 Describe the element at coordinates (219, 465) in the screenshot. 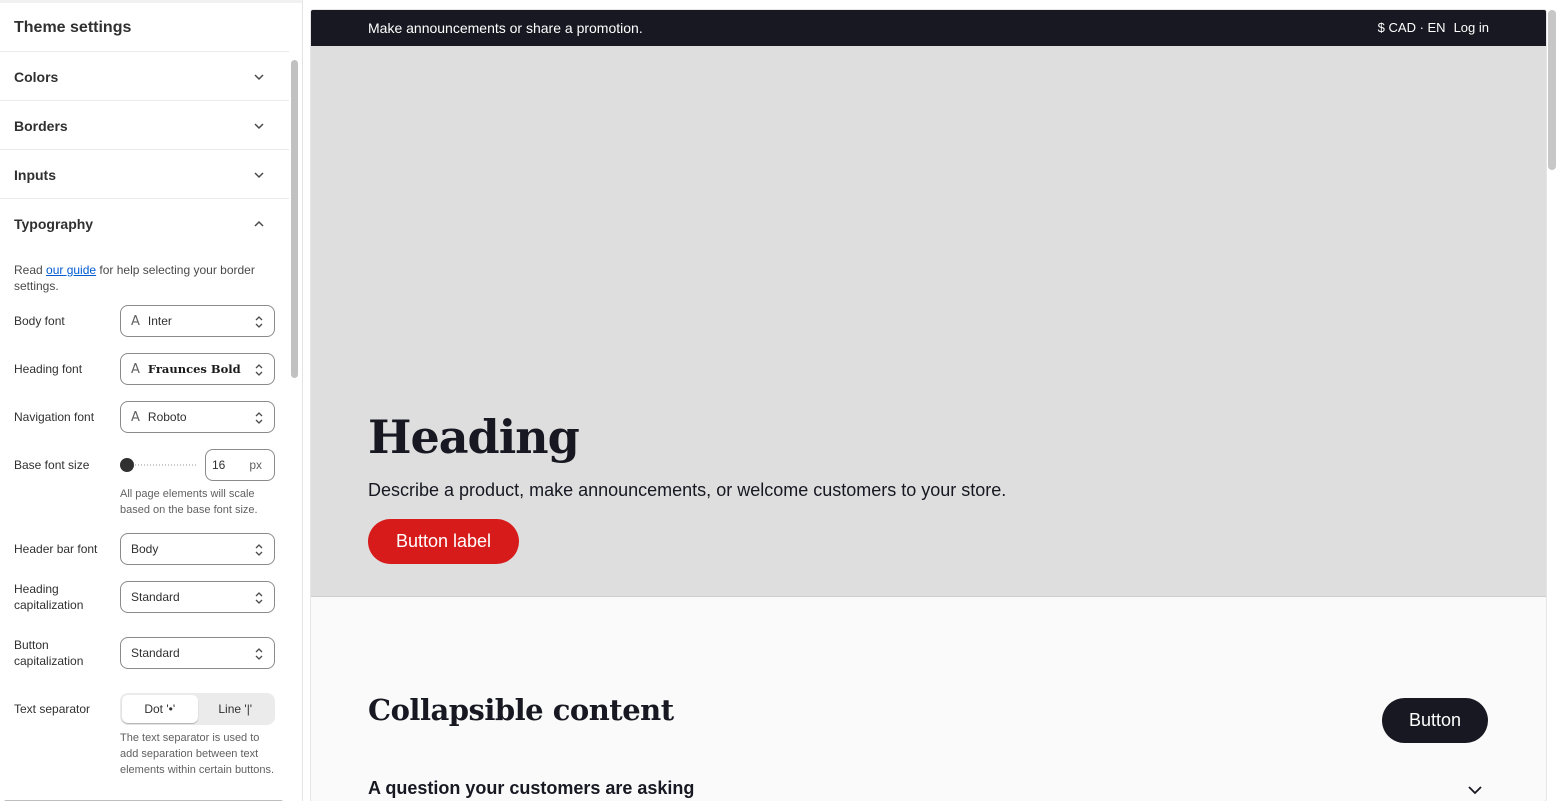

I see `base-font-size-value: 16` at that location.